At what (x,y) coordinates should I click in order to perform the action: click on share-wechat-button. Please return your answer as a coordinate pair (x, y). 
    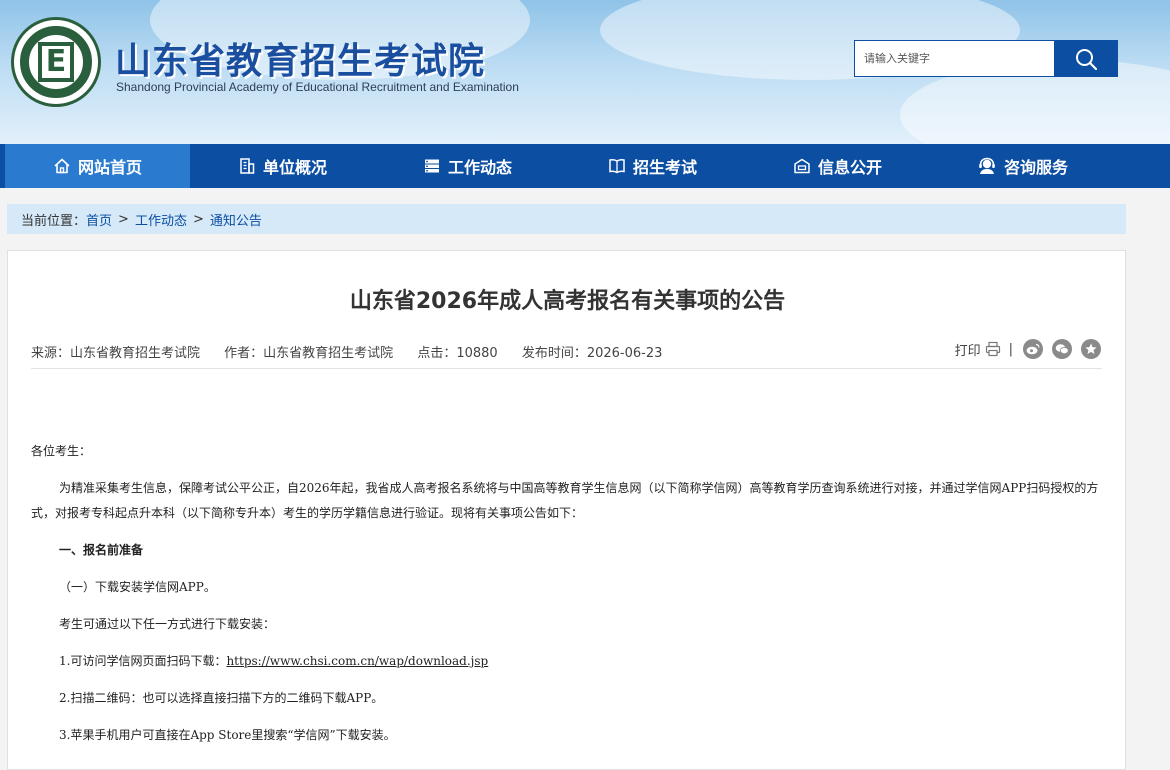
    Looking at the image, I should click on (1062, 349).